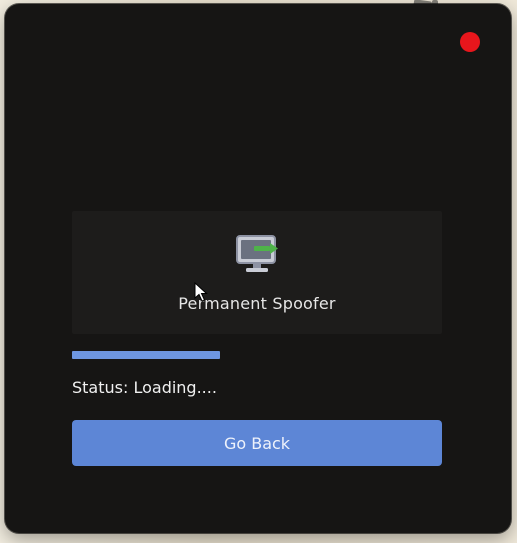 The width and height of the screenshot is (517, 543). Describe the element at coordinates (257, 253) in the screenshot. I see `monitor-icon` at that location.